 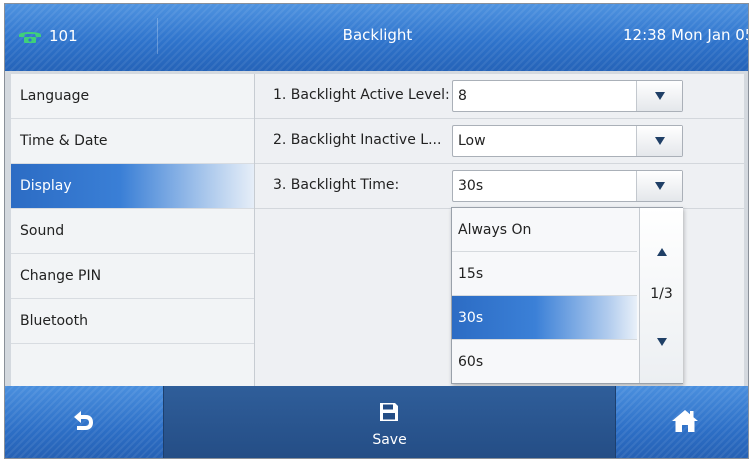 I want to click on home-button, so click(x=683, y=422).